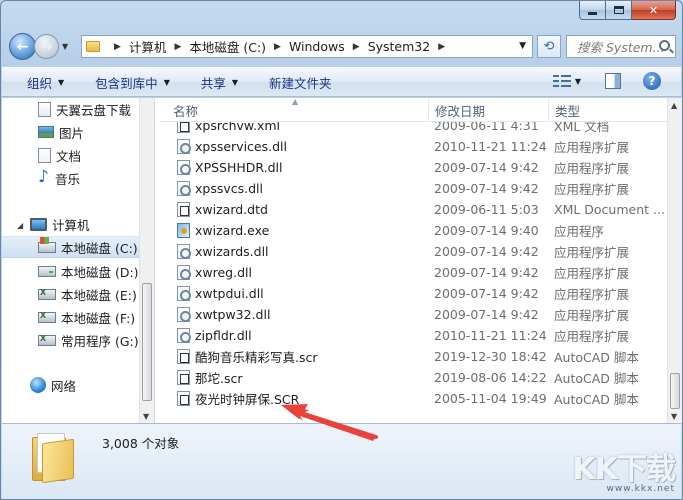 Image resolution: width=683 pixels, height=500 pixels. Describe the element at coordinates (47, 317) in the screenshot. I see `drive-icon` at that location.